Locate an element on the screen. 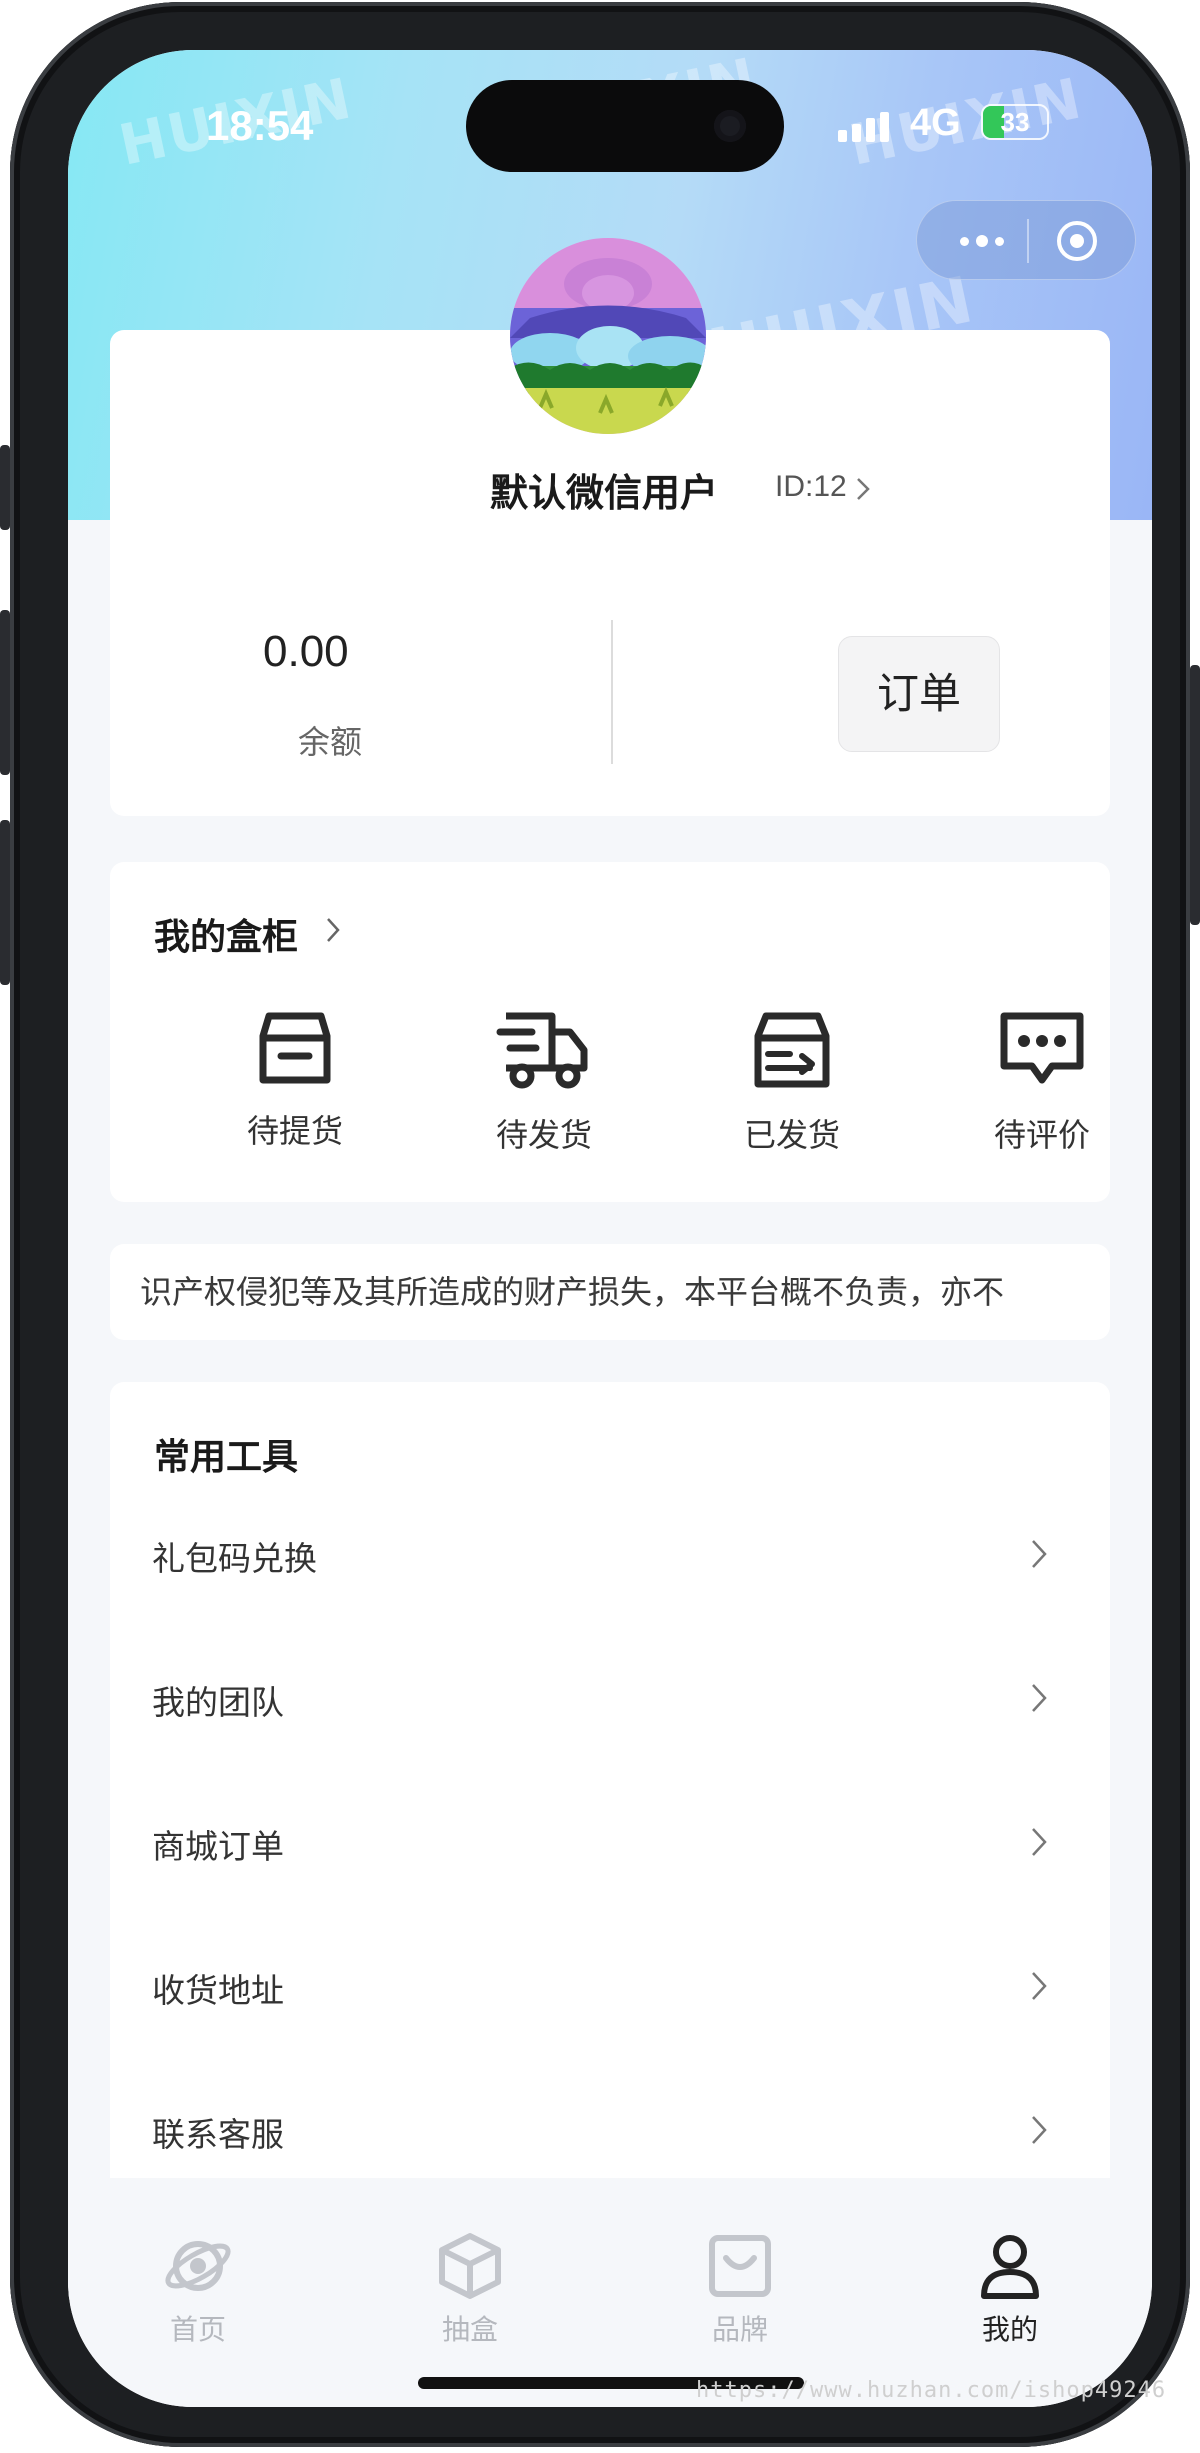 This screenshot has width=1200, height=2453. notice-text: 识产权侵犯等及其所造成的财产损失，本平台概不负责，亦不 is located at coordinates (572, 1292).